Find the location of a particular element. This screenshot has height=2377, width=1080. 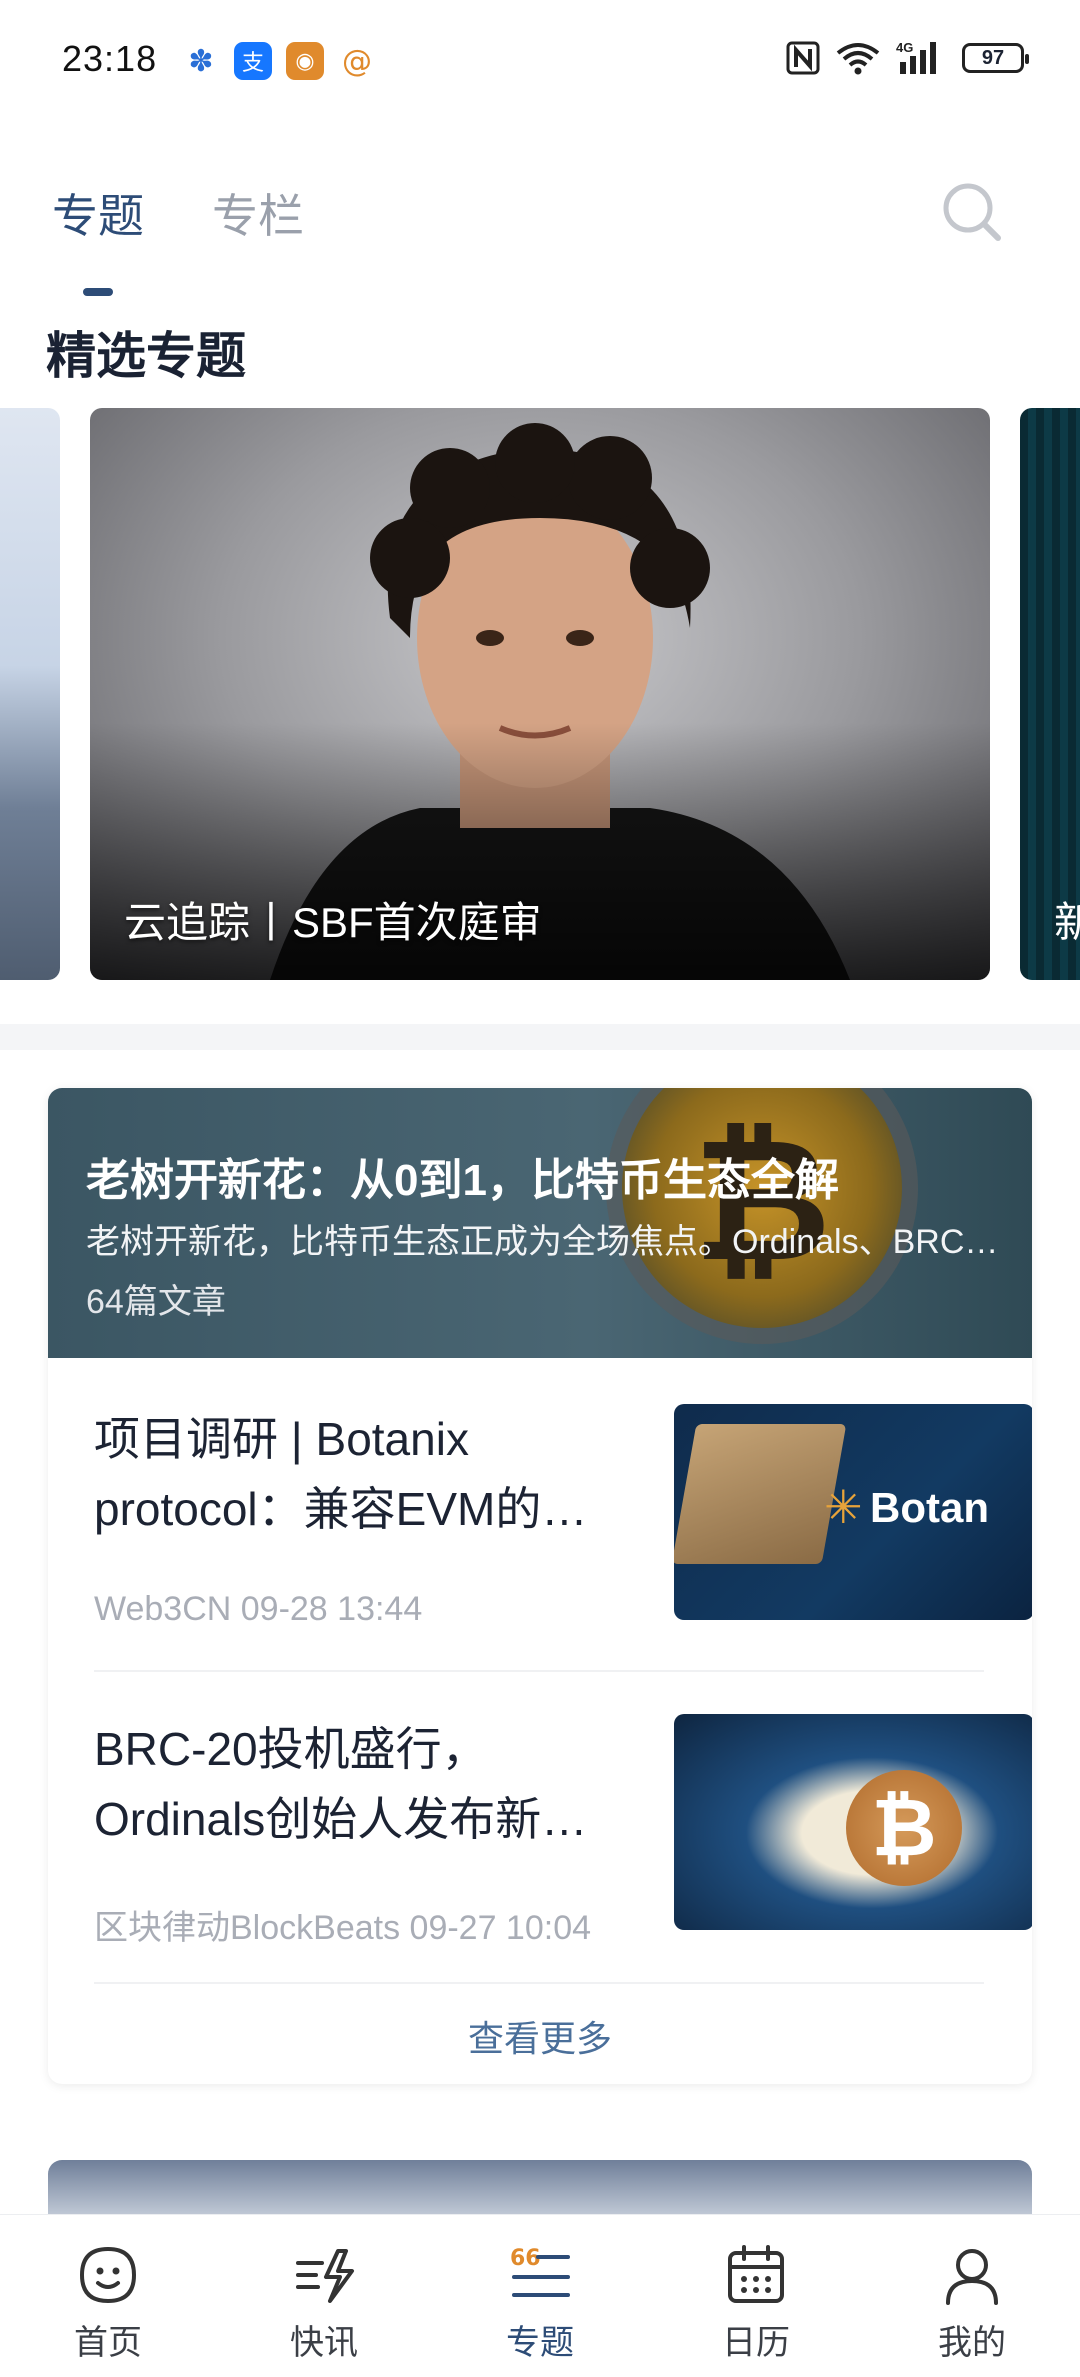

paw-app-icon: ✽ is located at coordinates (201, 61).